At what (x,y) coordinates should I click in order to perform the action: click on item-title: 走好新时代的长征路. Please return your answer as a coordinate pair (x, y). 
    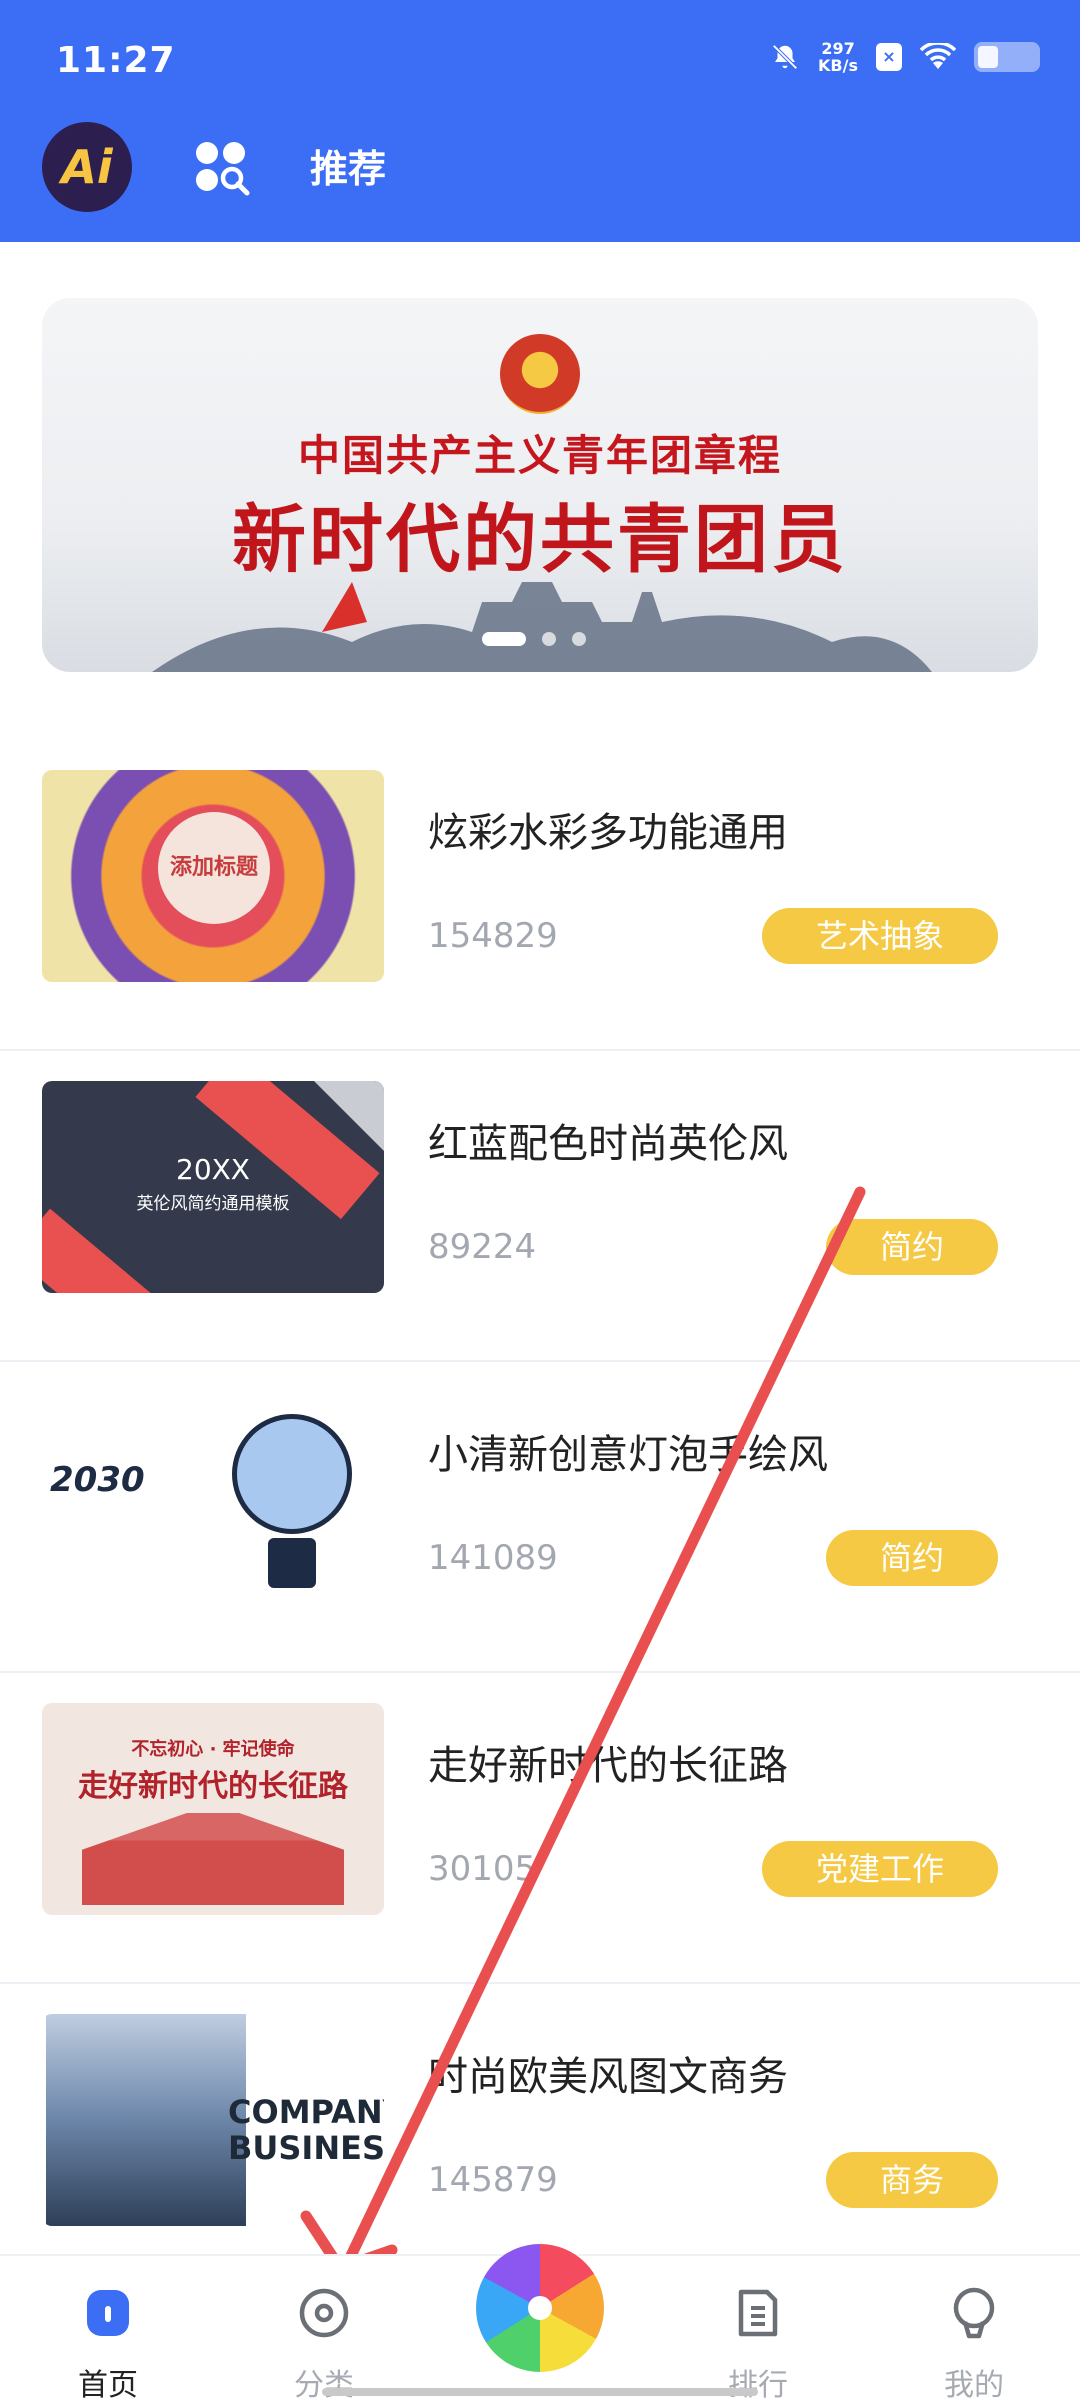
    Looking at the image, I should click on (608, 1766).